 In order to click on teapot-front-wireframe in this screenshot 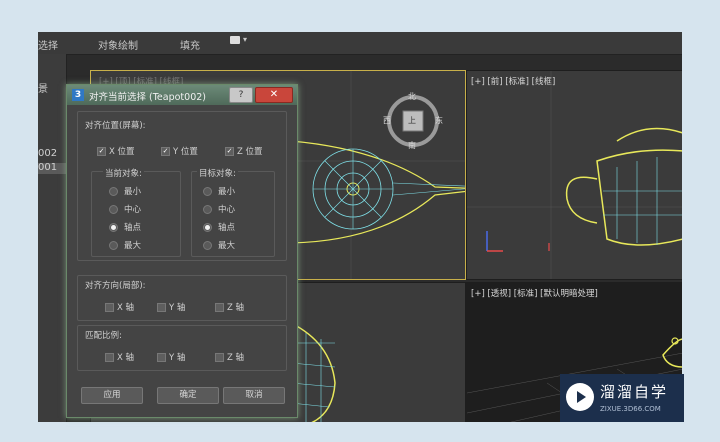, I will do `click(574, 175)`.